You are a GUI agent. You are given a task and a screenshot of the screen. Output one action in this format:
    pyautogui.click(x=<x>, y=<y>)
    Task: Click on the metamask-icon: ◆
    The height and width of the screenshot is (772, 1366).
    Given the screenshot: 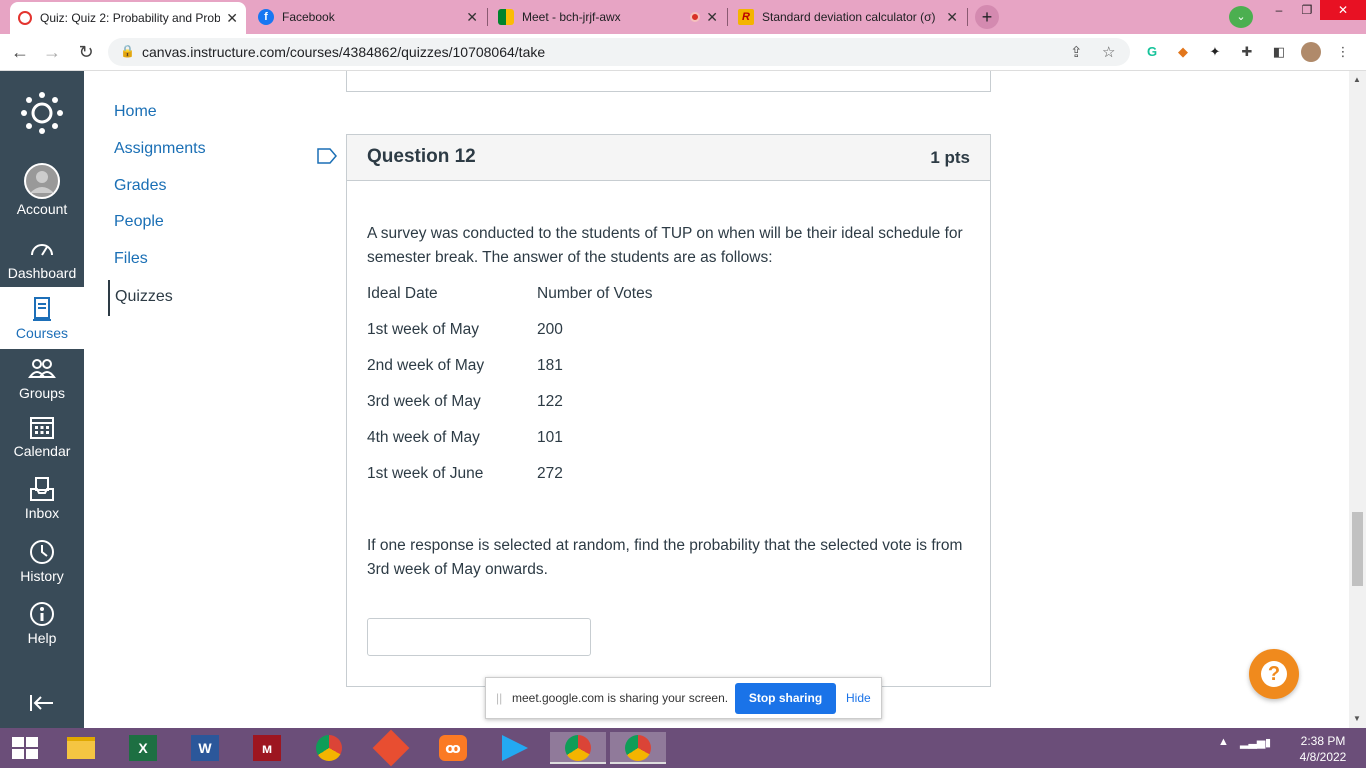 What is the action you would take?
    pyautogui.click(x=1183, y=52)
    